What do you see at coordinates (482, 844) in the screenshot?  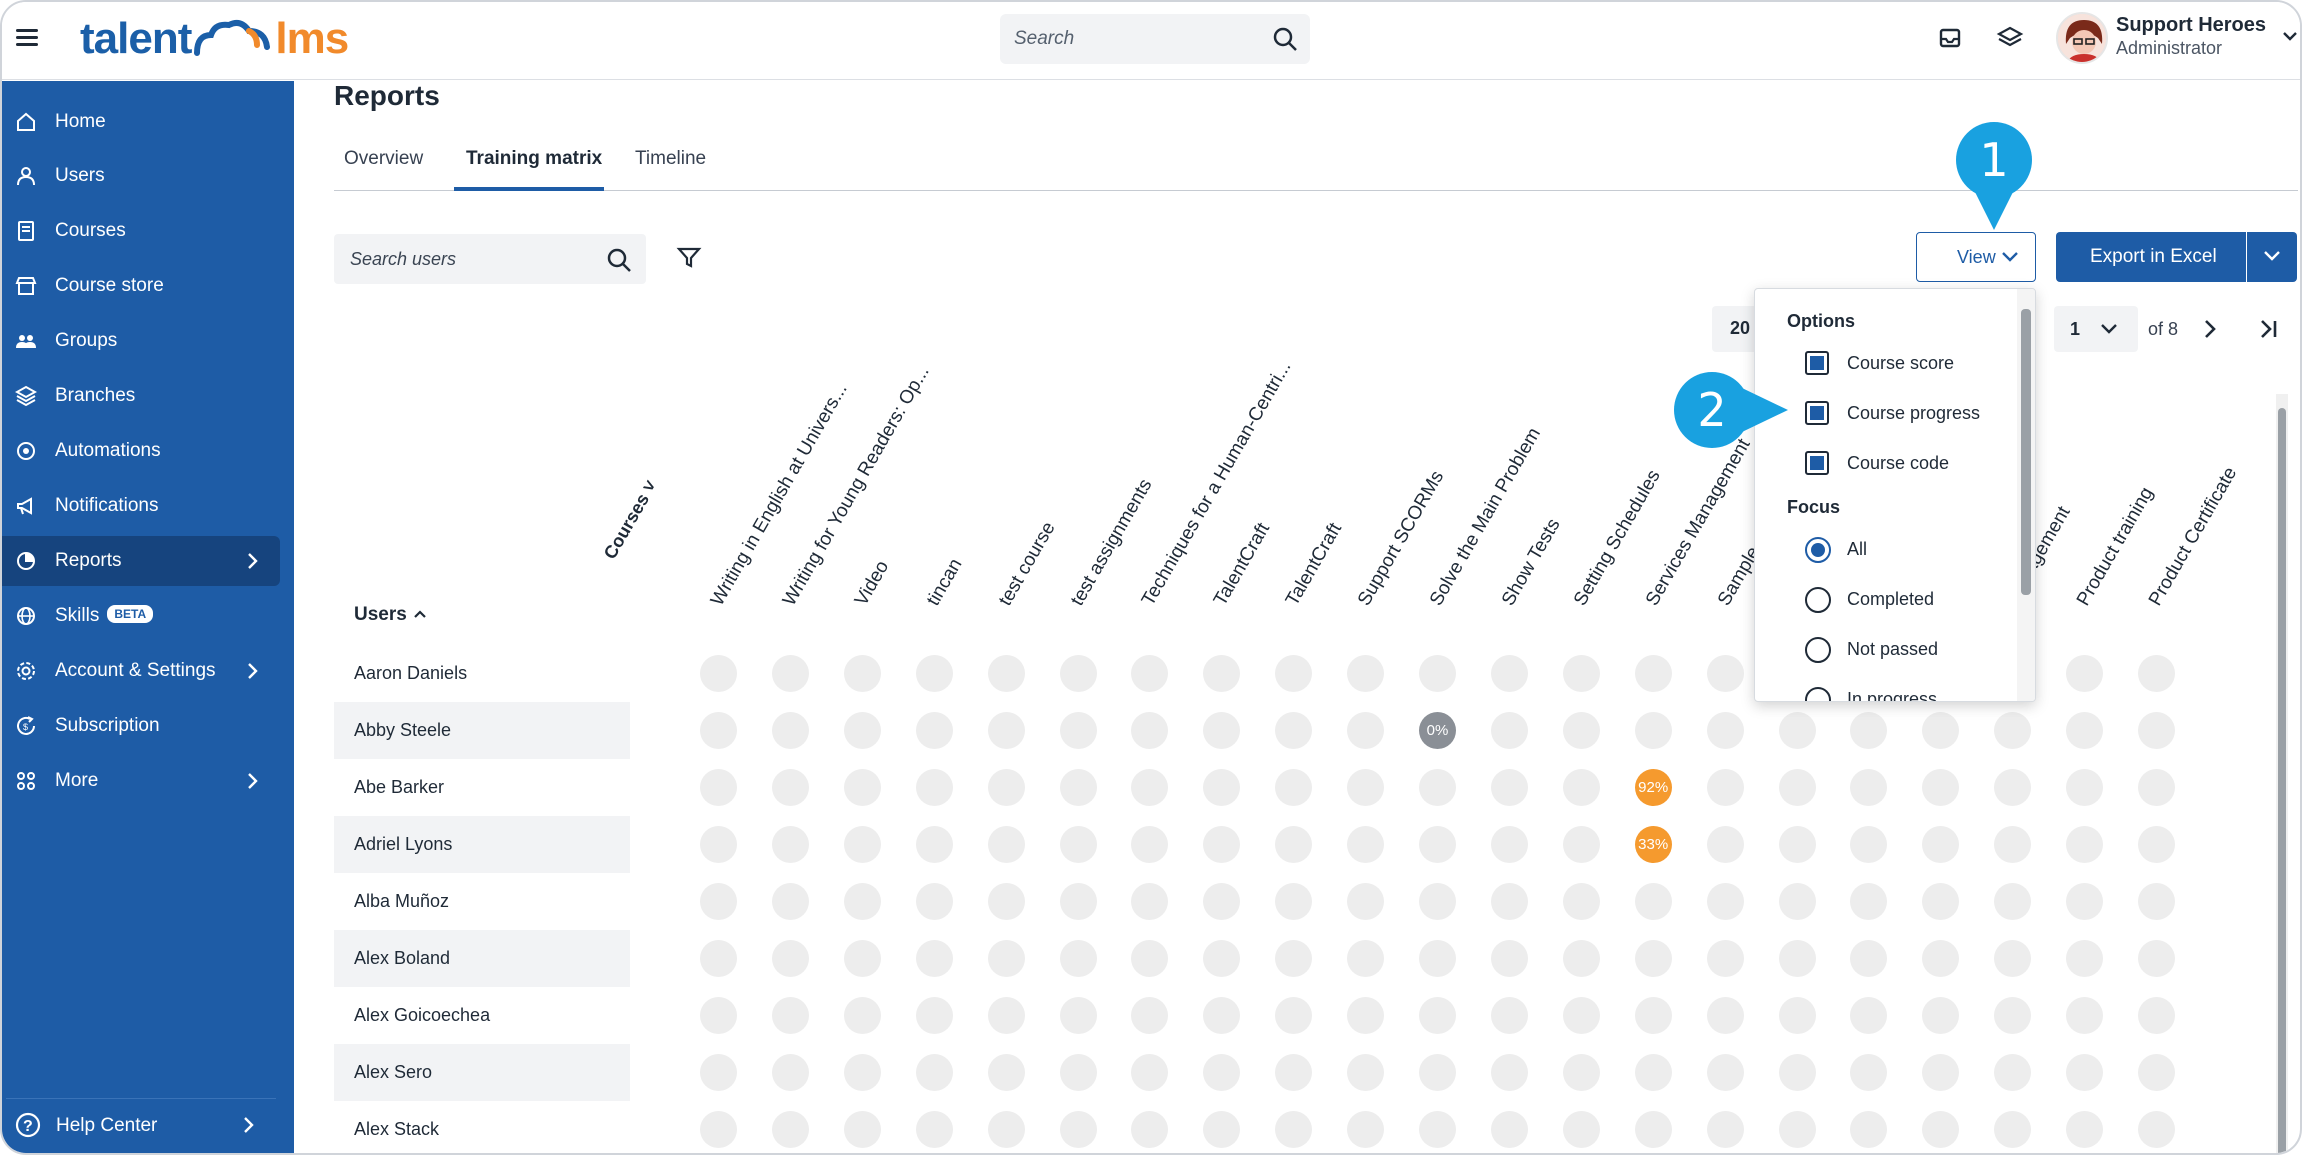 I see `table-row: Adriel Lyons` at bounding box center [482, 844].